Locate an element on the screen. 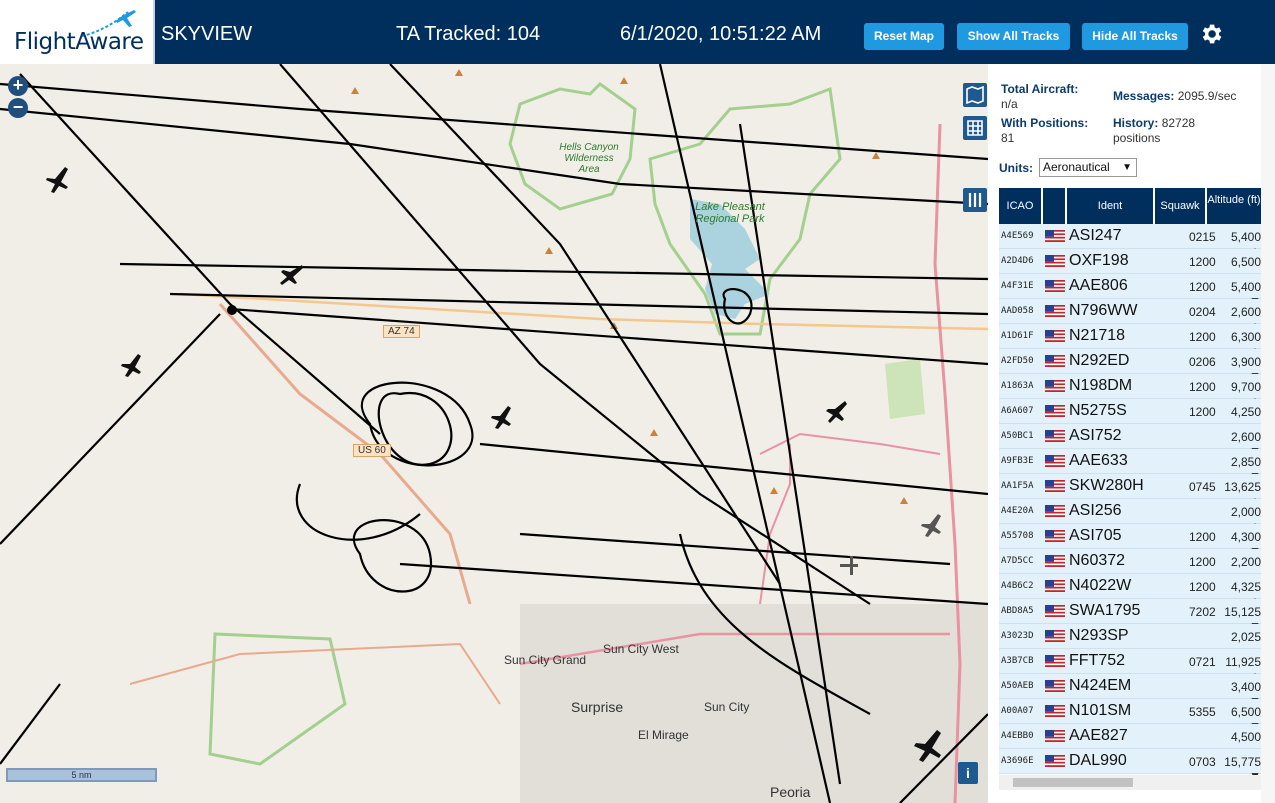  grid-icon is located at coordinates (975, 128).